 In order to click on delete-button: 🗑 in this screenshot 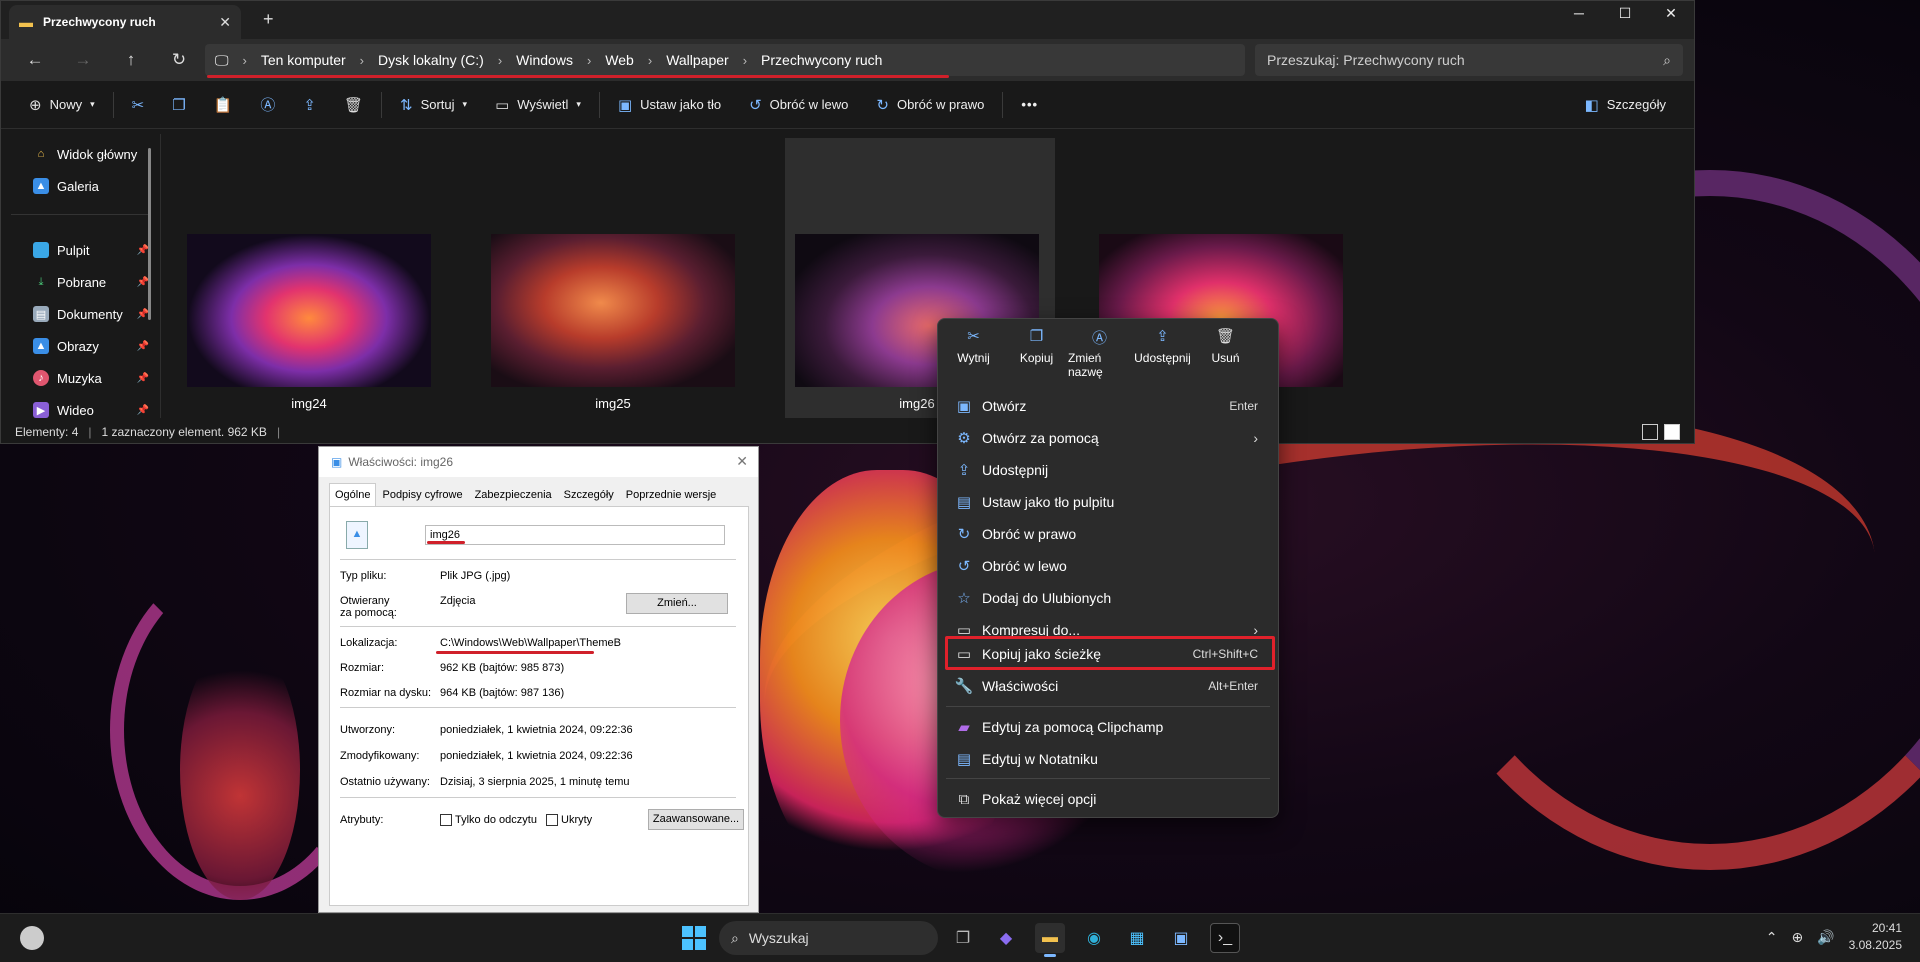, I will do `click(353, 105)`.